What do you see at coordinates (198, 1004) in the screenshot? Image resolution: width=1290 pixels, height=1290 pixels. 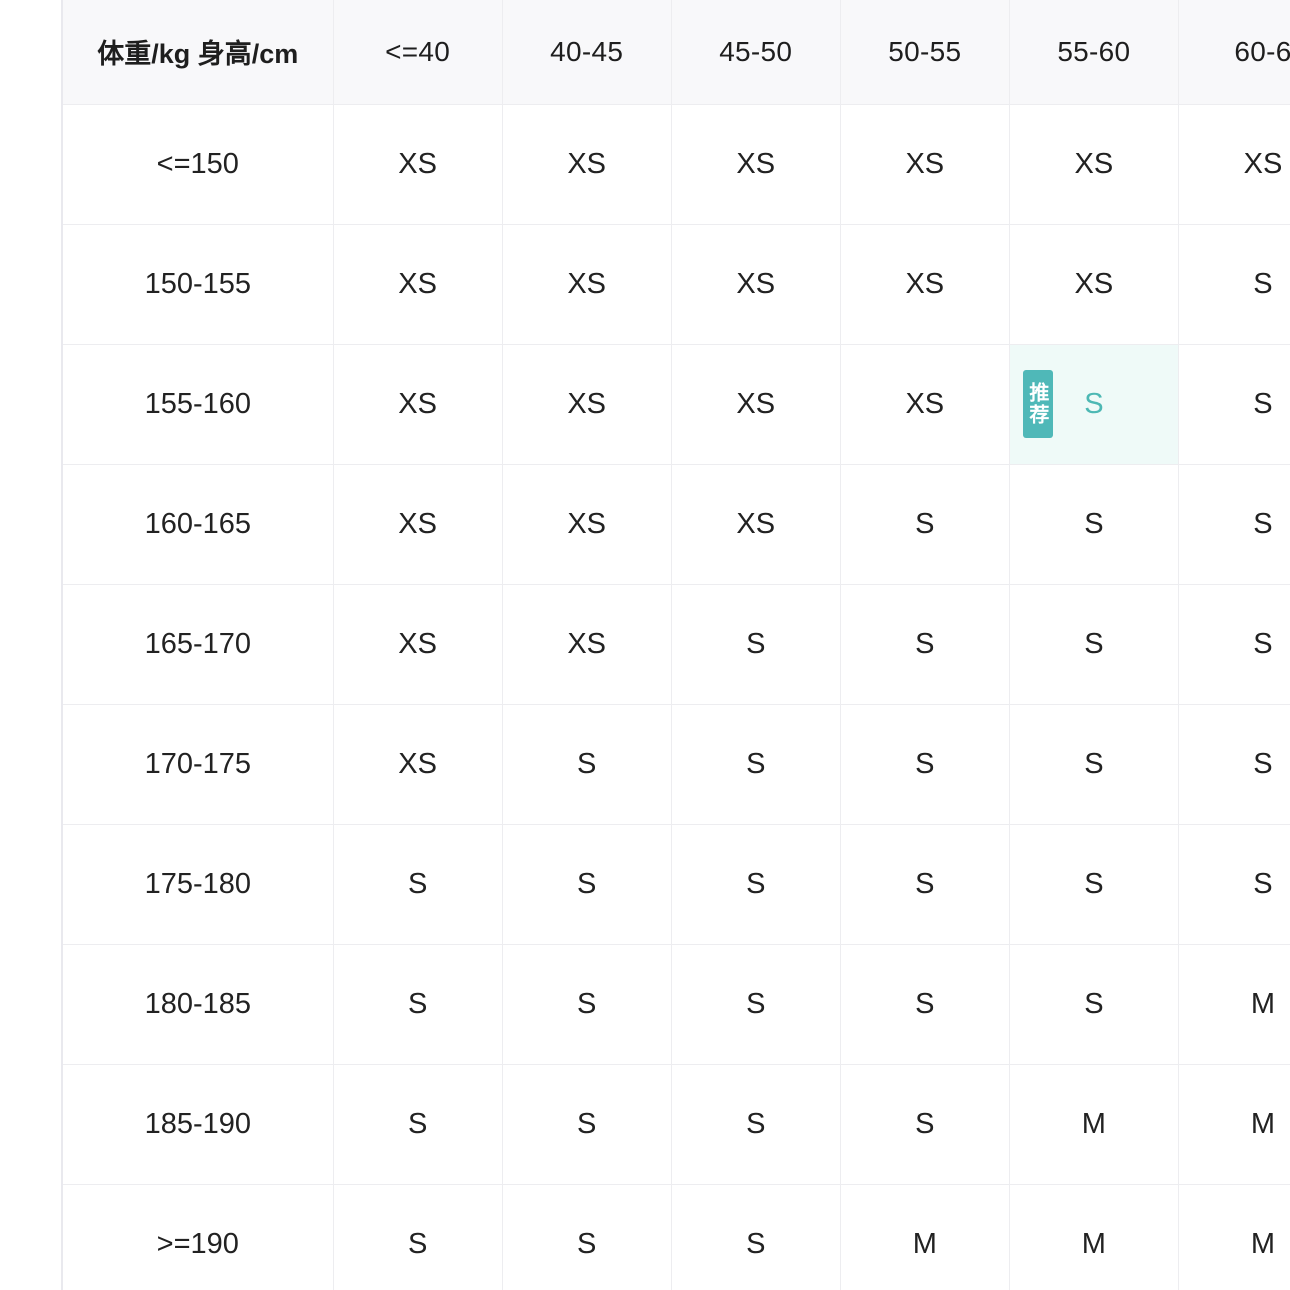 I see `row-header: 180-185` at bounding box center [198, 1004].